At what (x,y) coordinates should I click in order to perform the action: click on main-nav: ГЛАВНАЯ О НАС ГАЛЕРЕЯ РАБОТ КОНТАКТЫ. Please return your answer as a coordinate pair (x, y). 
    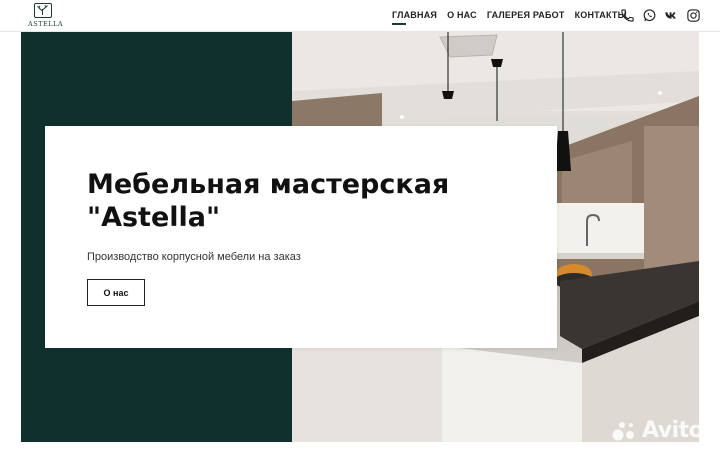
    Looking at the image, I should click on (514, 17).